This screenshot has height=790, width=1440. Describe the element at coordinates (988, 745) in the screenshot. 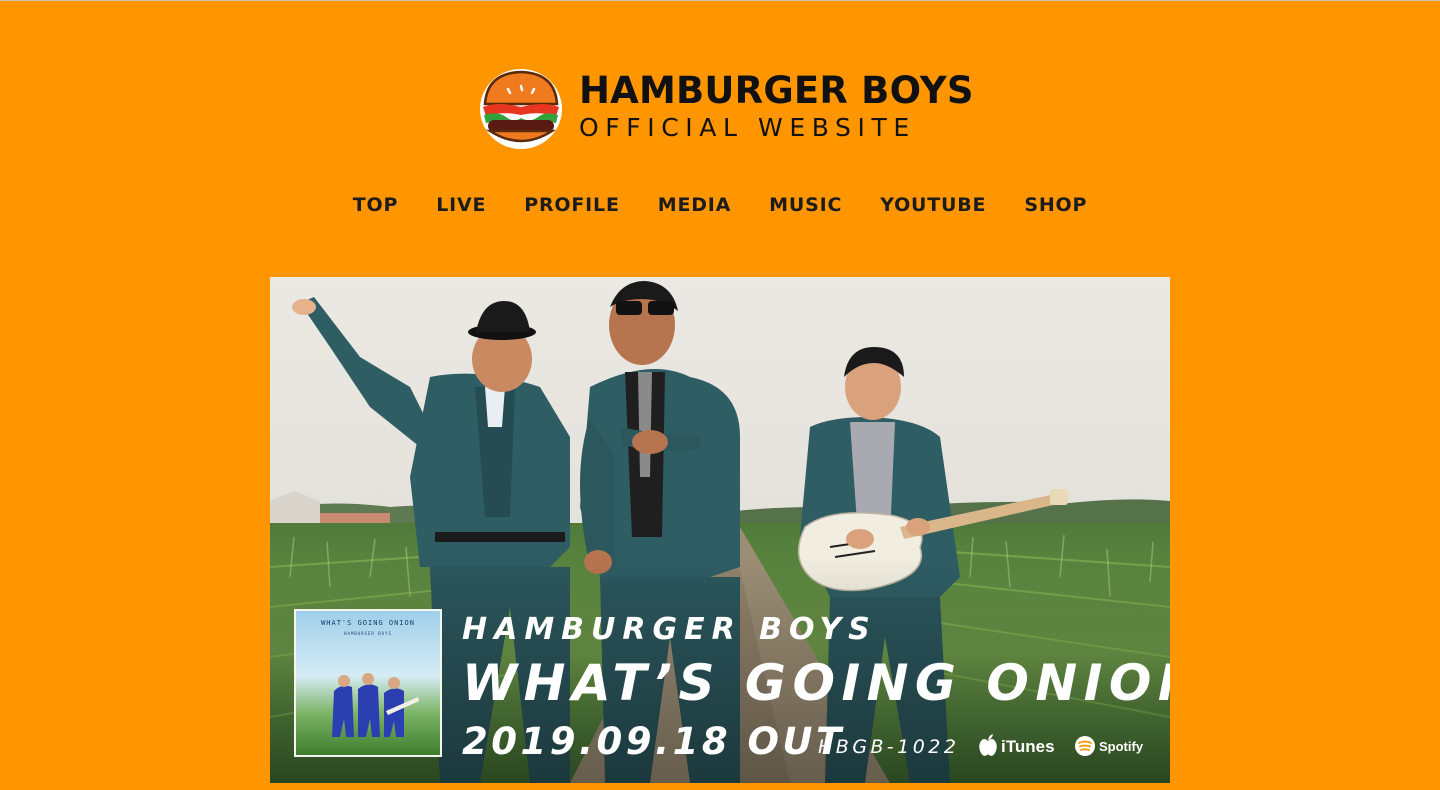

I see `apple-icon` at that location.